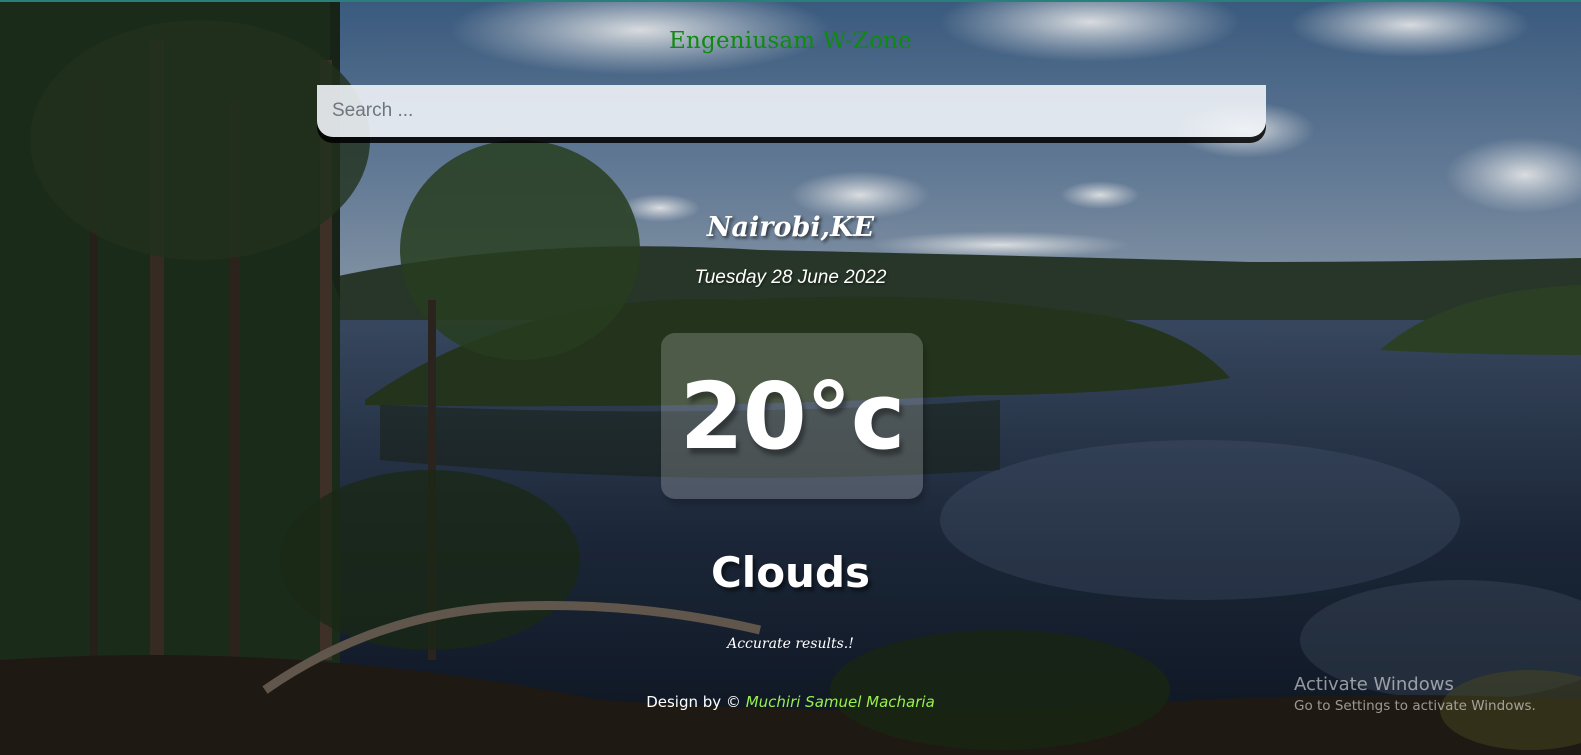 The image size is (1581, 755). I want to click on search-input, so click(791, 111).